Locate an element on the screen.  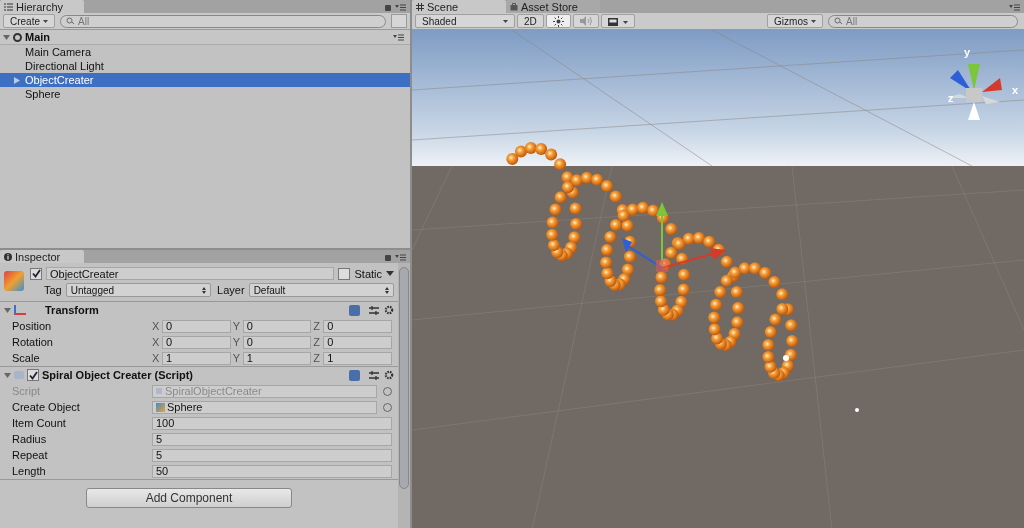
active-checkbox is located at coordinates (36, 273).